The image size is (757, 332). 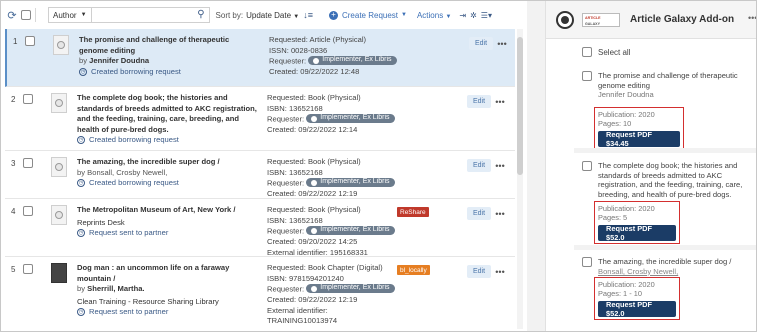 I want to click on sort-dropdown: Update Date ▼, so click(x=272, y=15).